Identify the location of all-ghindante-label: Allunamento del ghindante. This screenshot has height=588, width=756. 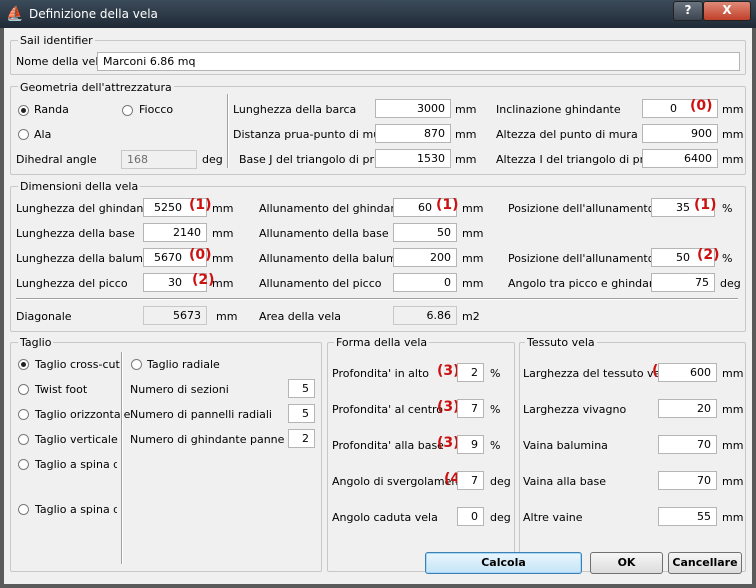
(334, 208).